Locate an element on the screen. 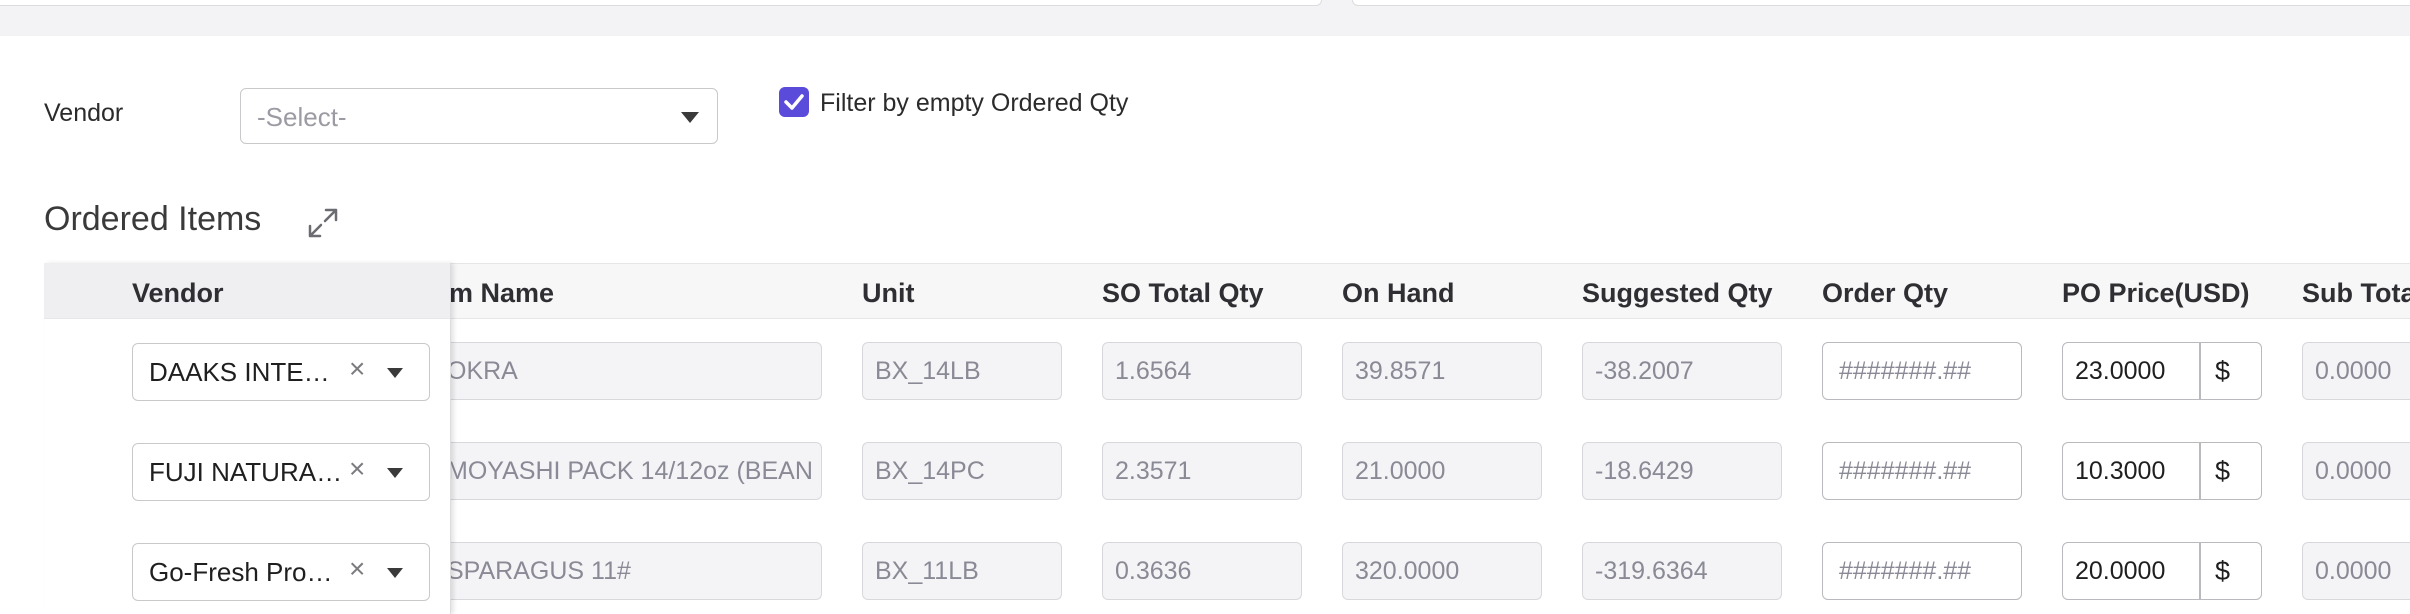 The width and height of the screenshot is (2410, 614). so-total-qty-value: 2.3571 is located at coordinates (1153, 471).